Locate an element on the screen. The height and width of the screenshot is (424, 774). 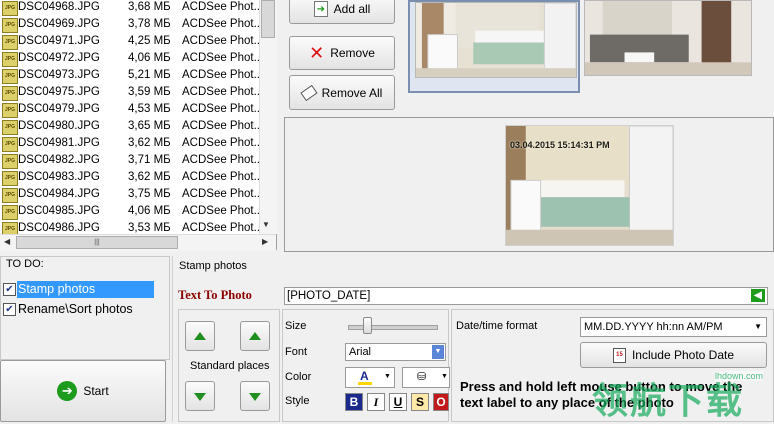
place-top-right-button is located at coordinates (255, 336).